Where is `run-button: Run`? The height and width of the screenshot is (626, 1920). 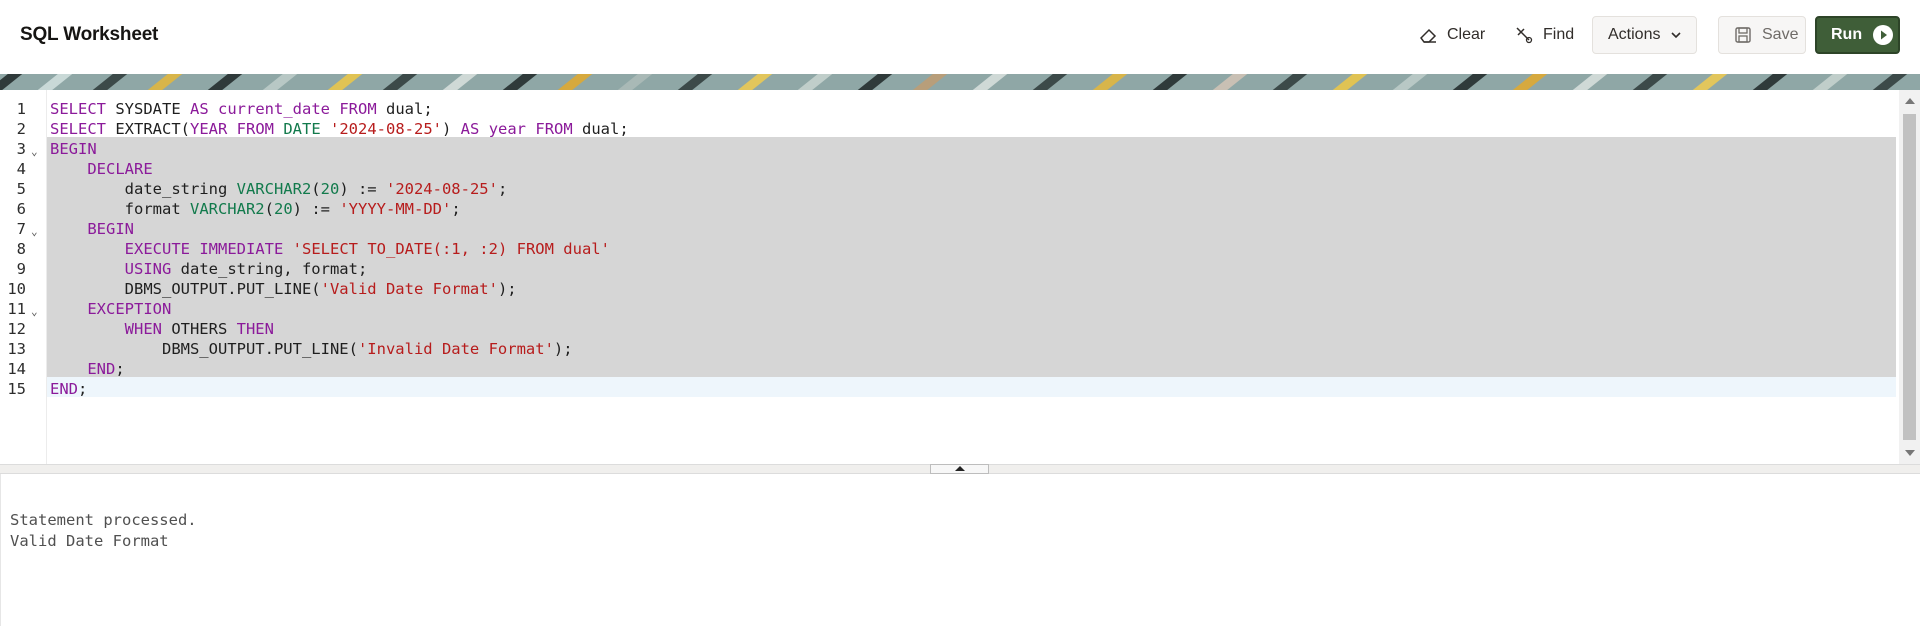
run-button: Run is located at coordinates (1857, 35).